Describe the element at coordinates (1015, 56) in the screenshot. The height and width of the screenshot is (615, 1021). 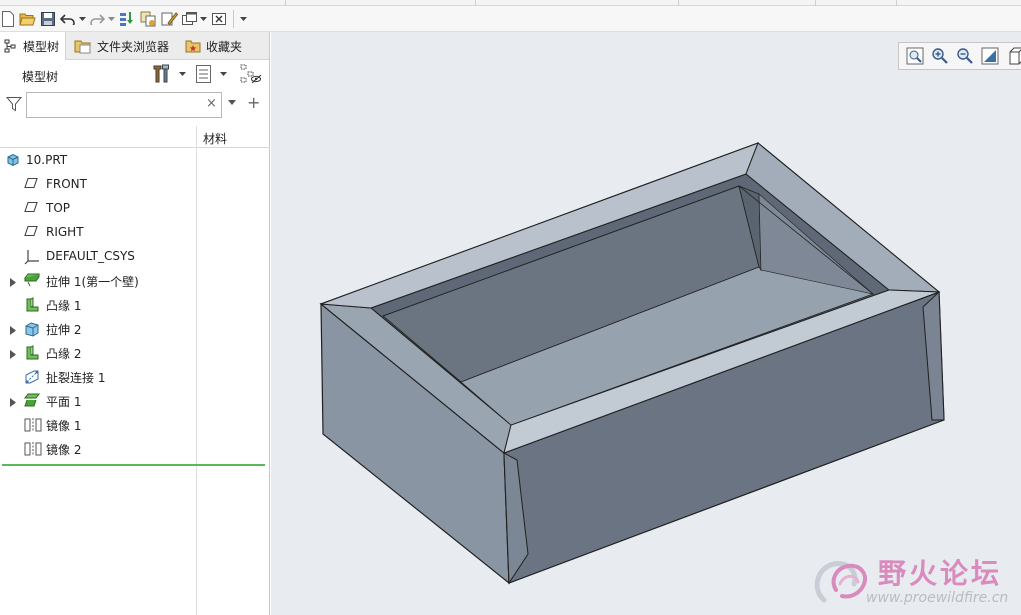
I see `saved-views-icon` at that location.